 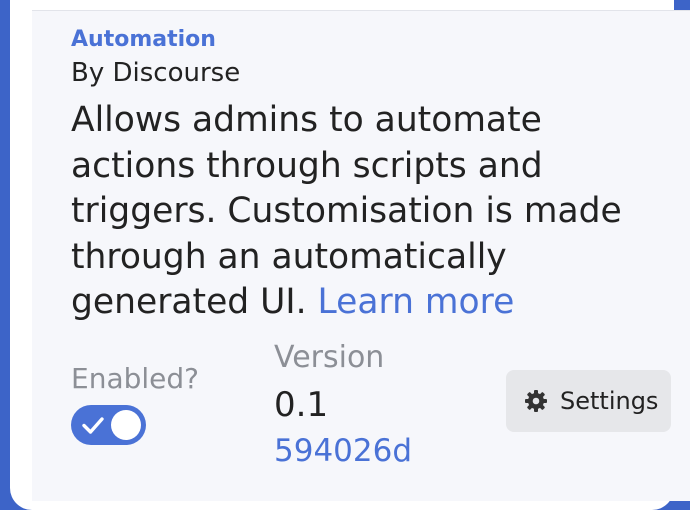 What do you see at coordinates (343, 451) in the screenshot?
I see `version-commit-link: 594026d` at bounding box center [343, 451].